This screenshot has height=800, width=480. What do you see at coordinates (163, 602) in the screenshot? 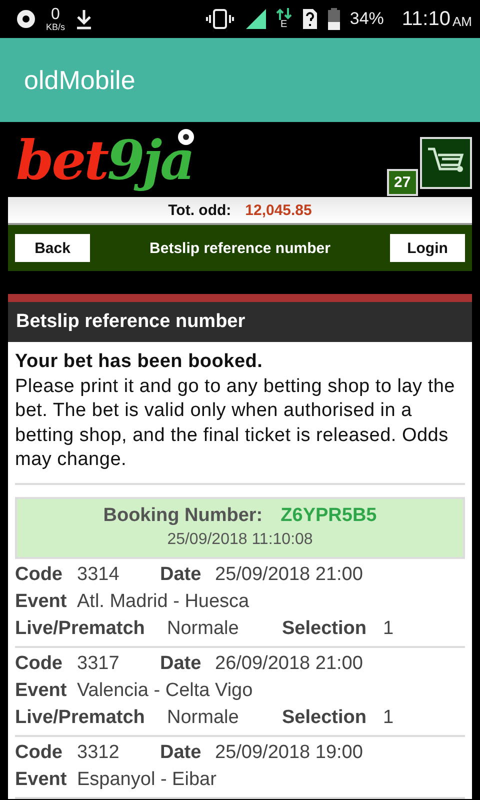
I see `event-value: Atl. Madrid - Huesca` at bounding box center [163, 602].